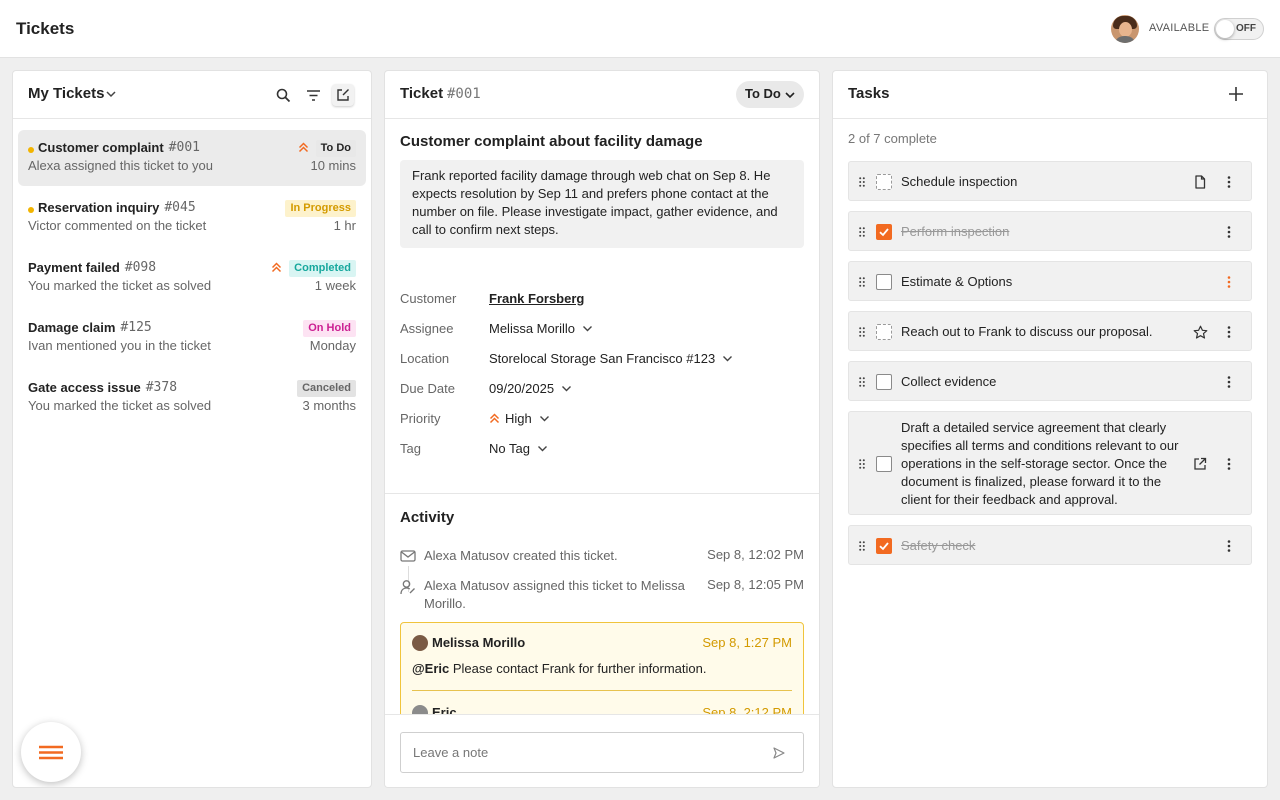 The image size is (1280, 800). What do you see at coordinates (420, 418) in the screenshot?
I see `priority-label: Priority` at bounding box center [420, 418].